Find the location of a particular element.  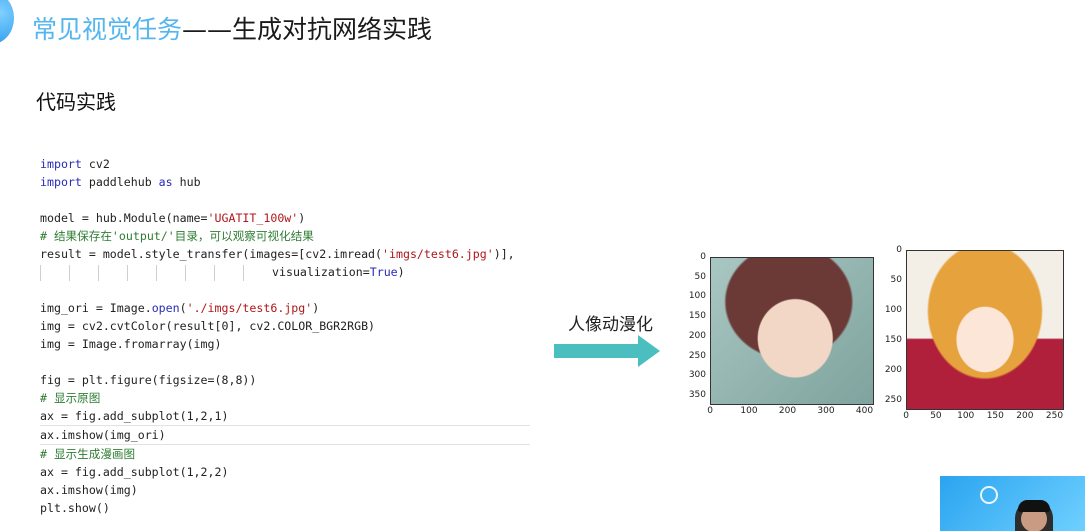

code-token: as is located at coordinates (165, 182).